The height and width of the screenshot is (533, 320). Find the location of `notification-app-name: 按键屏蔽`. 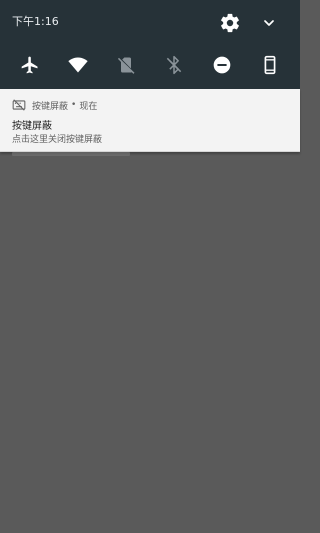

notification-app-name: 按键屏蔽 is located at coordinates (50, 106).